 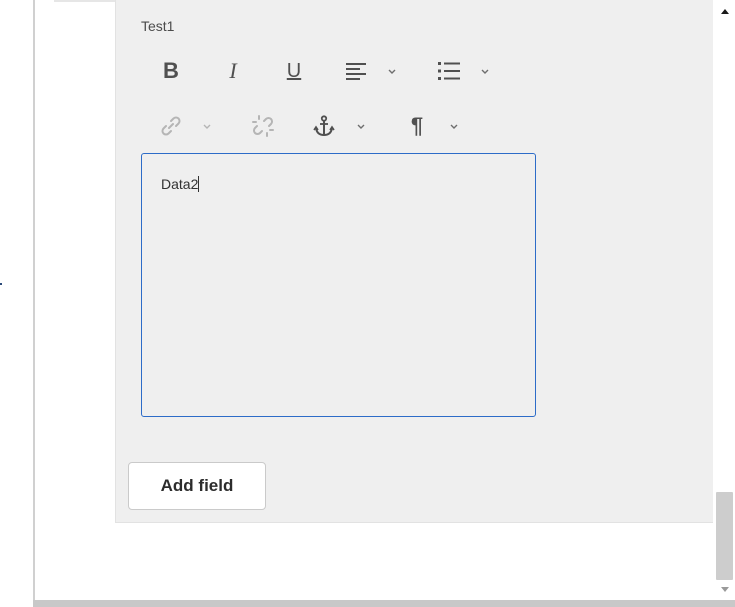 I want to click on italic-icon: I, so click(x=233, y=70).